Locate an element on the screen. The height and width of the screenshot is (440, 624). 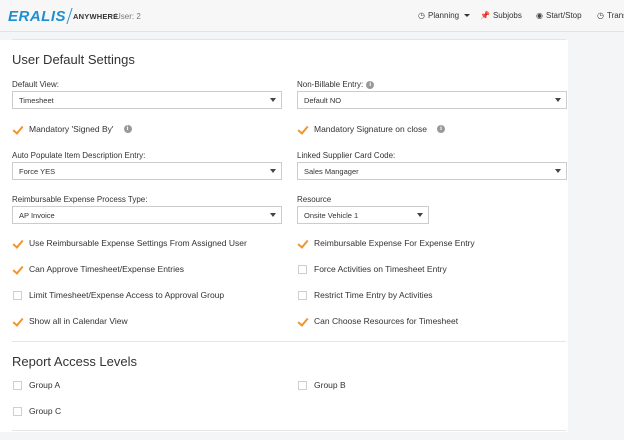
force-activities-checkbox is located at coordinates (302, 269).